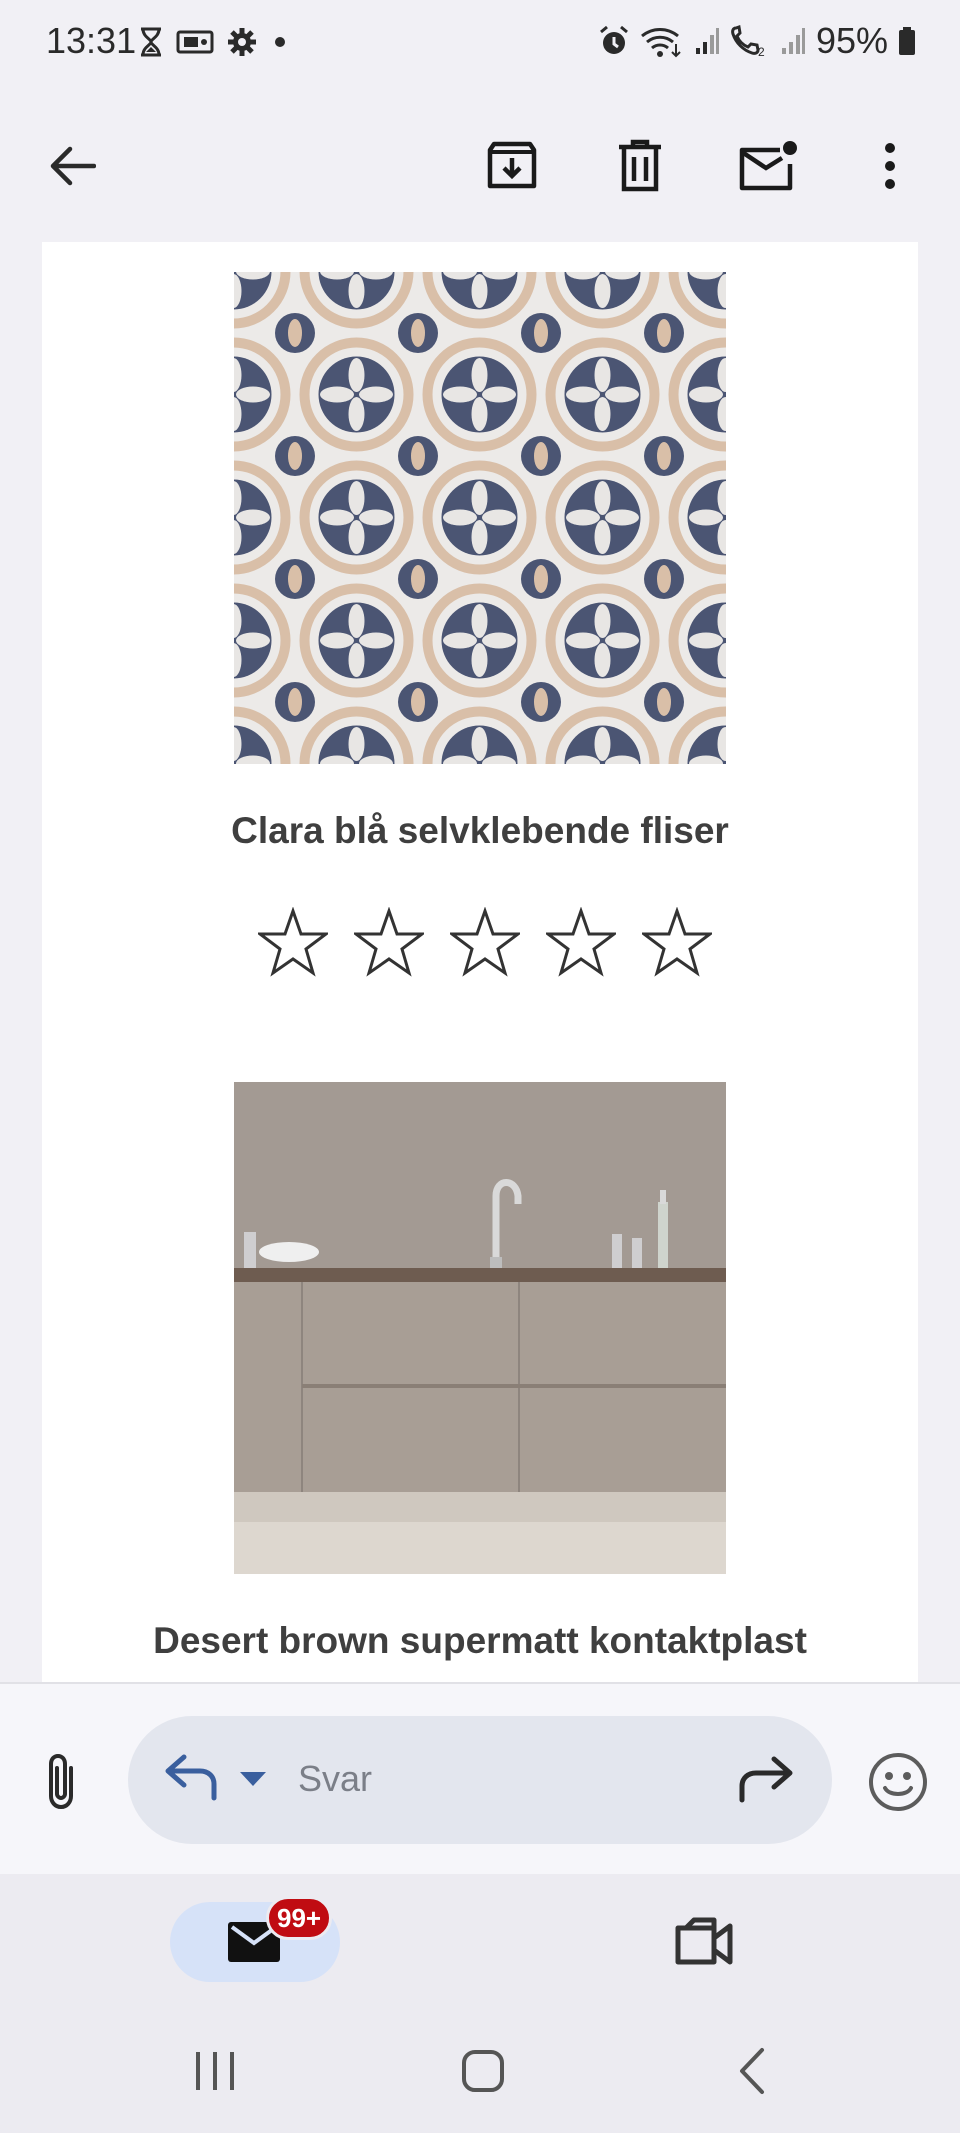 This screenshot has width=960, height=2133. What do you see at coordinates (480, 1939) in the screenshot?
I see `bottom-navigation: 99+` at bounding box center [480, 1939].